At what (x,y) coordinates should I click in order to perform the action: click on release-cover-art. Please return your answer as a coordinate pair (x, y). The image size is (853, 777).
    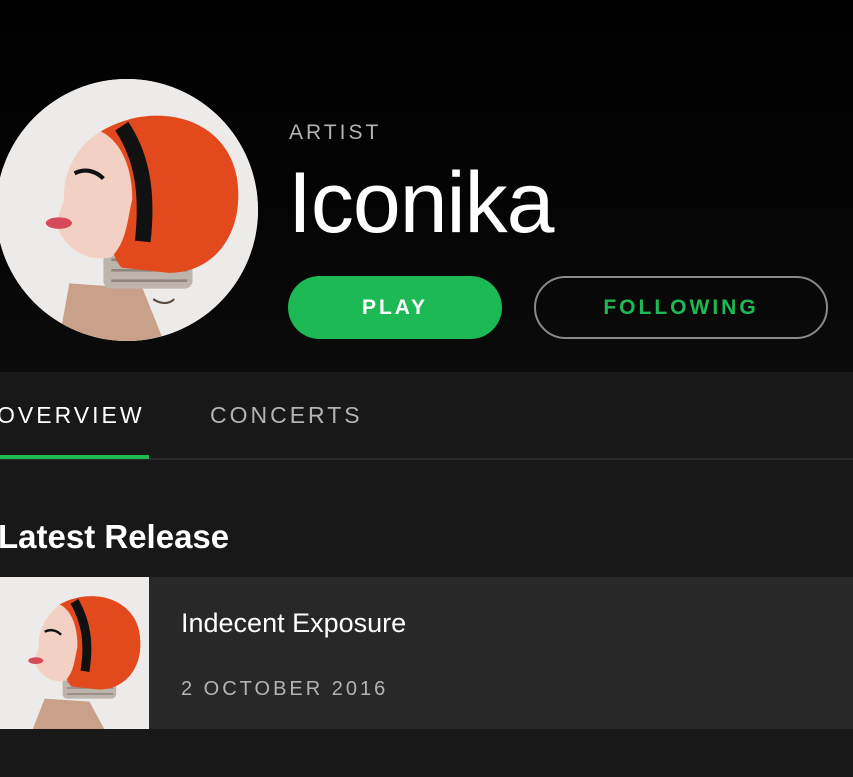
    Looking at the image, I should click on (74, 653).